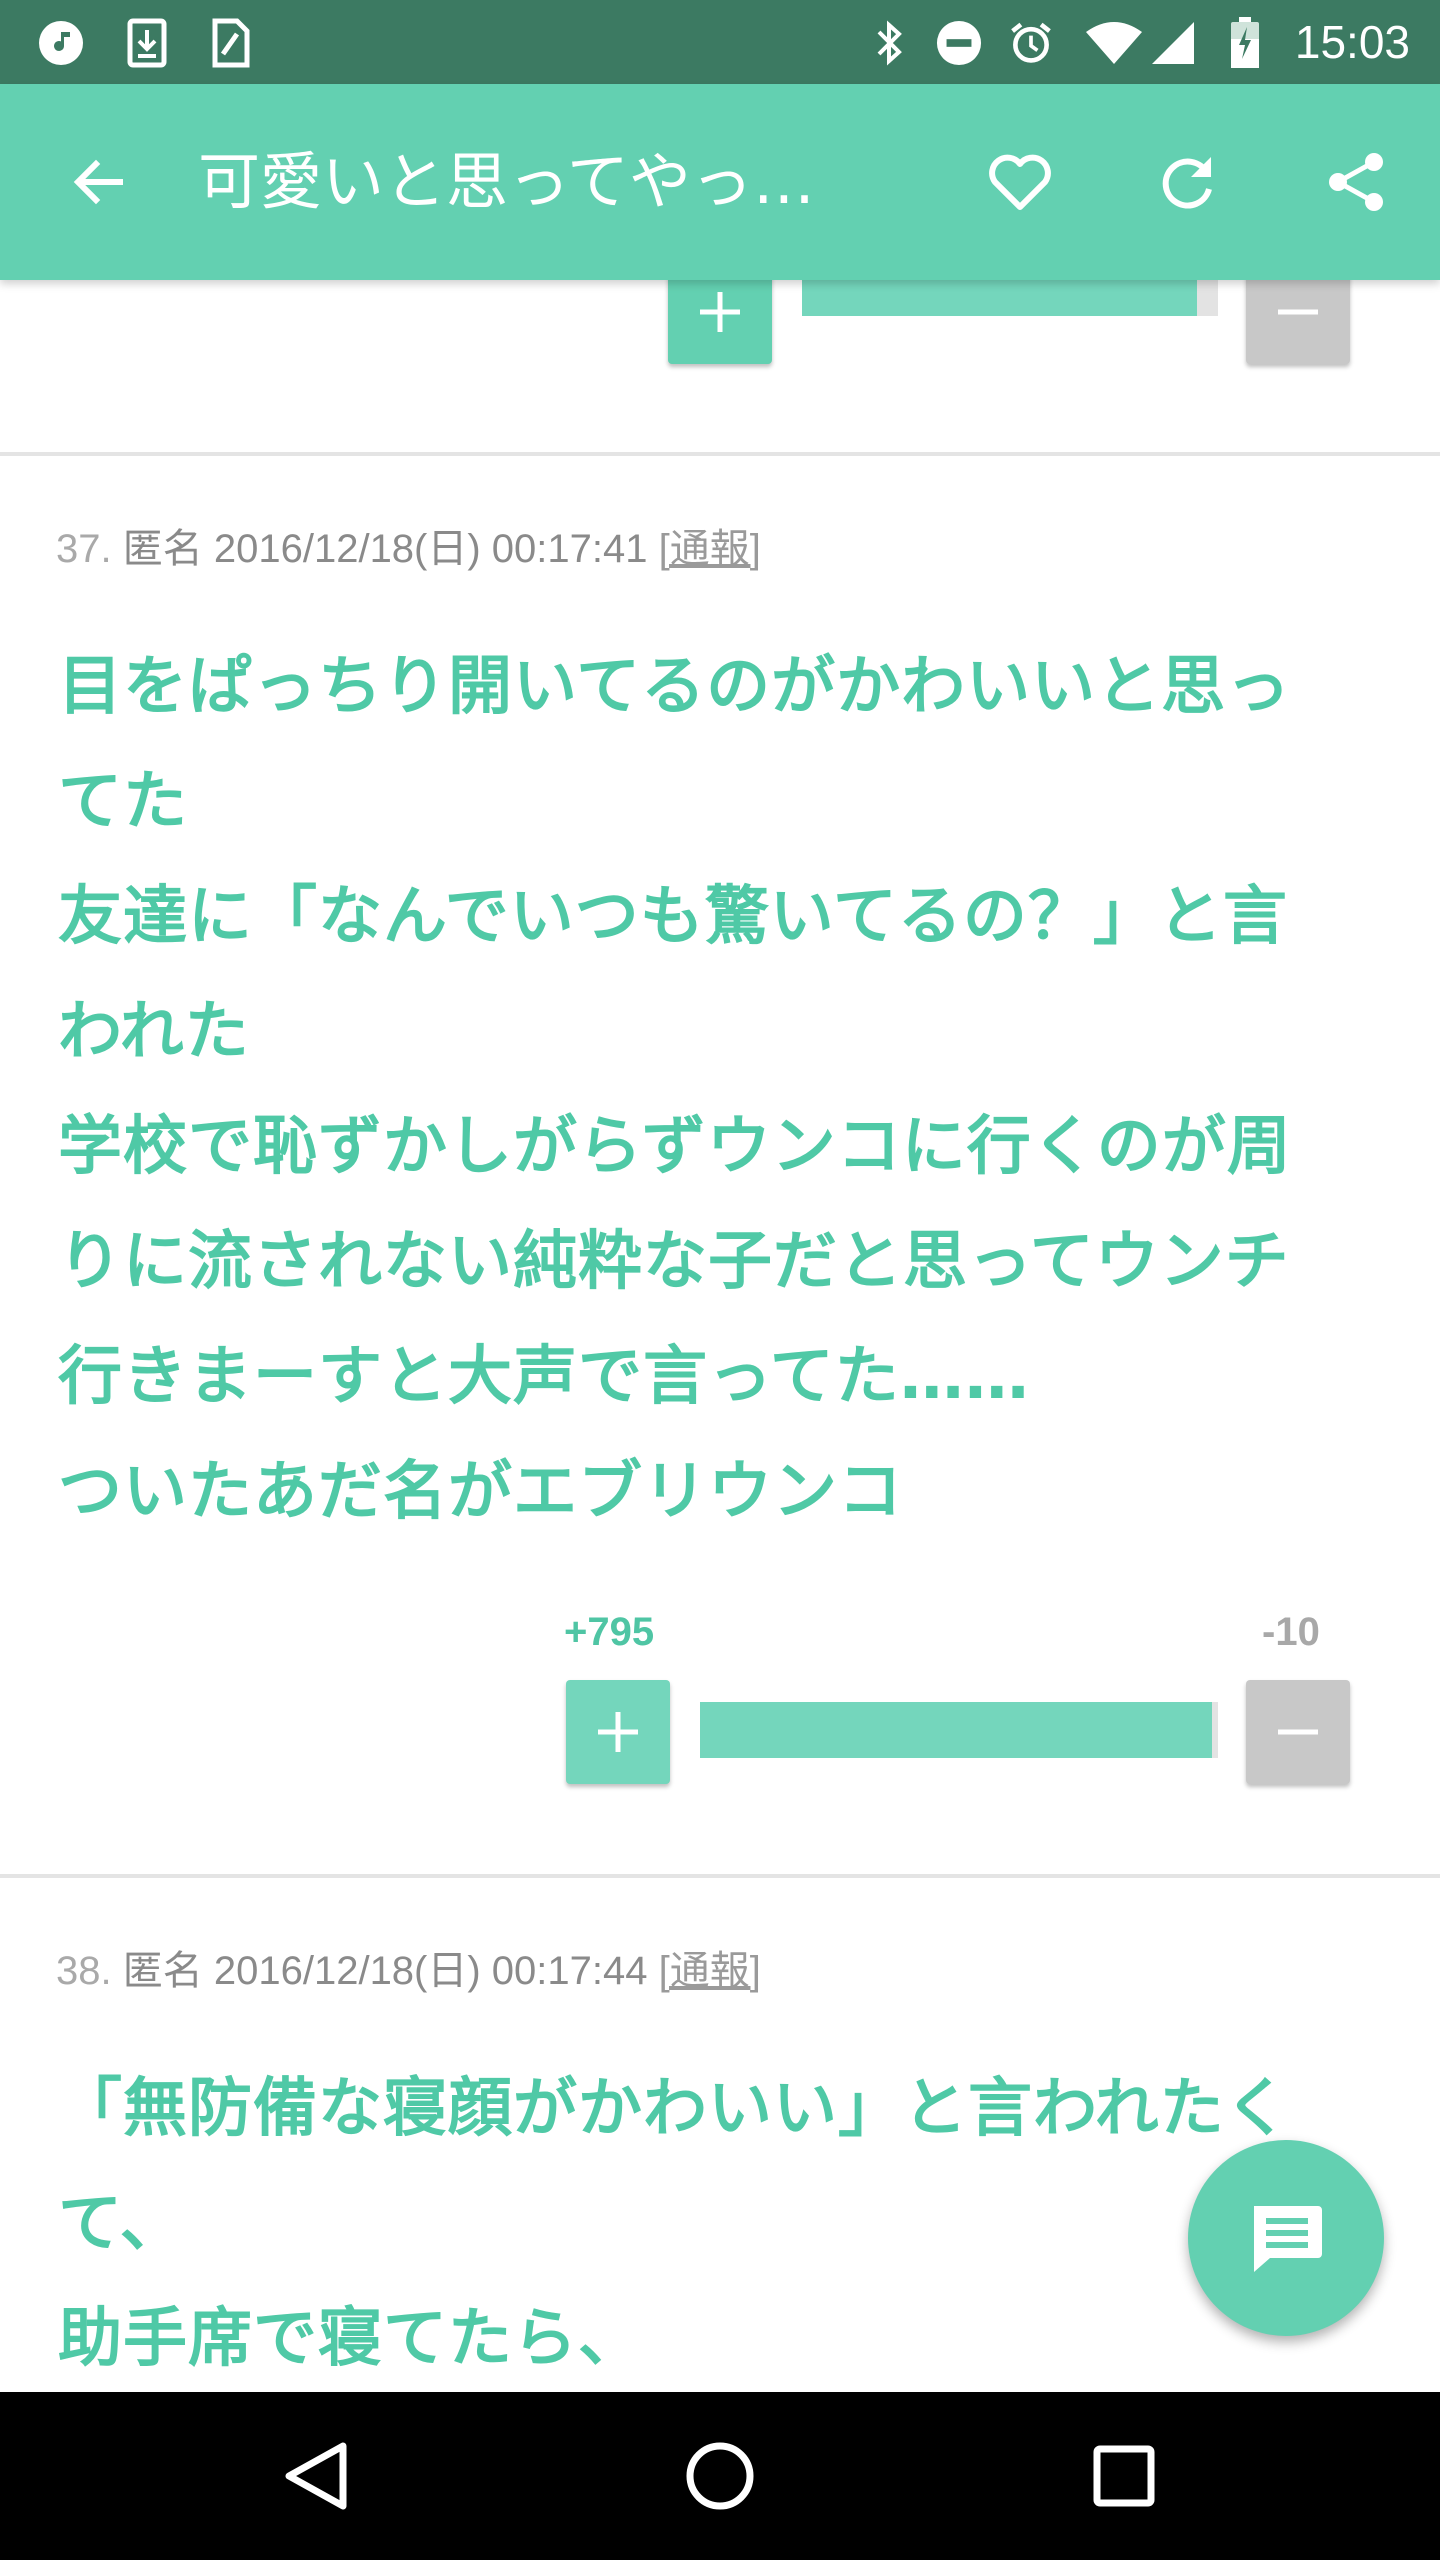  What do you see at coordinates (84, 549) in the screenshot?
I see `comment-number: 37.` at bounding box center [84, 549].